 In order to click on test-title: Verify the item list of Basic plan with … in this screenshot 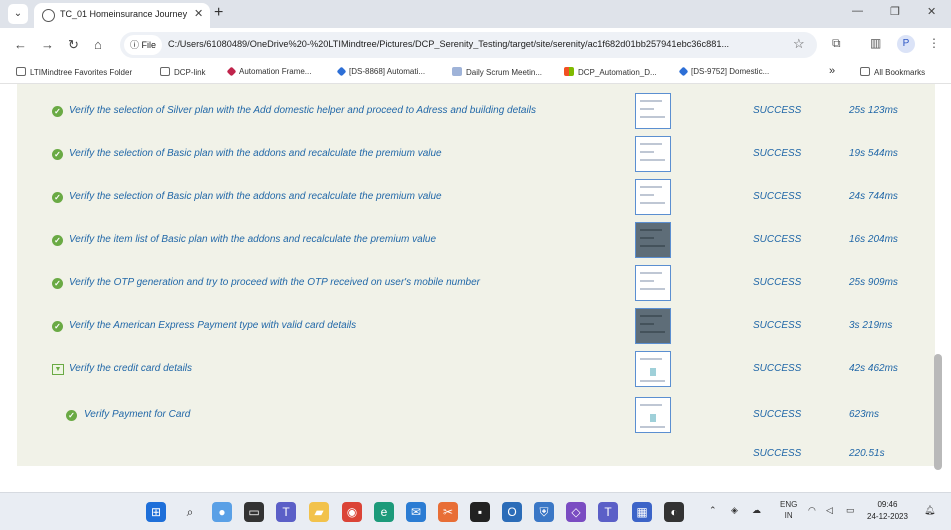, I will do `click(252, 239)`.